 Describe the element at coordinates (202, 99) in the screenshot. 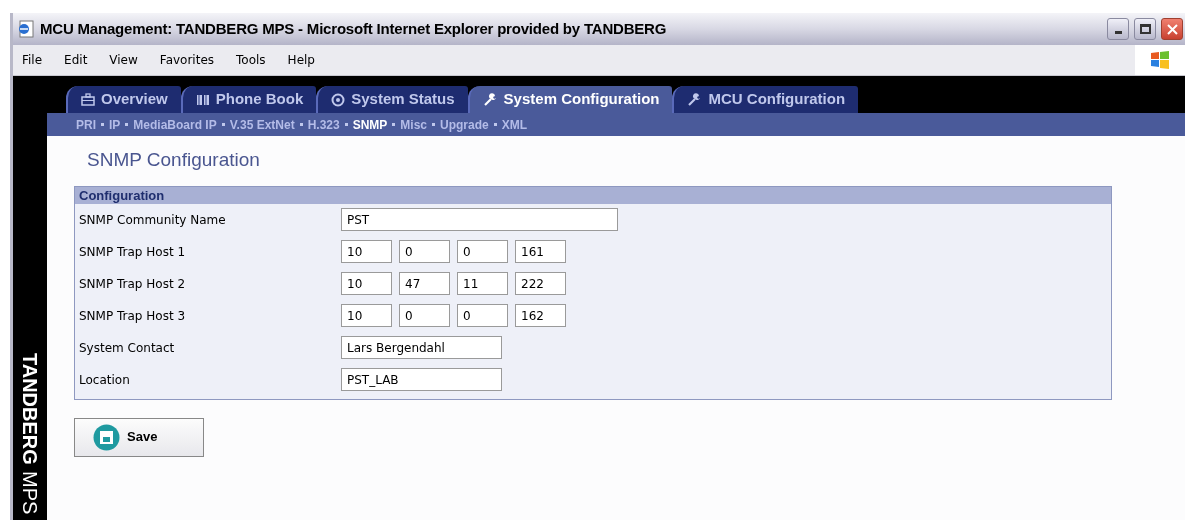

I see `book-icon` at that location.